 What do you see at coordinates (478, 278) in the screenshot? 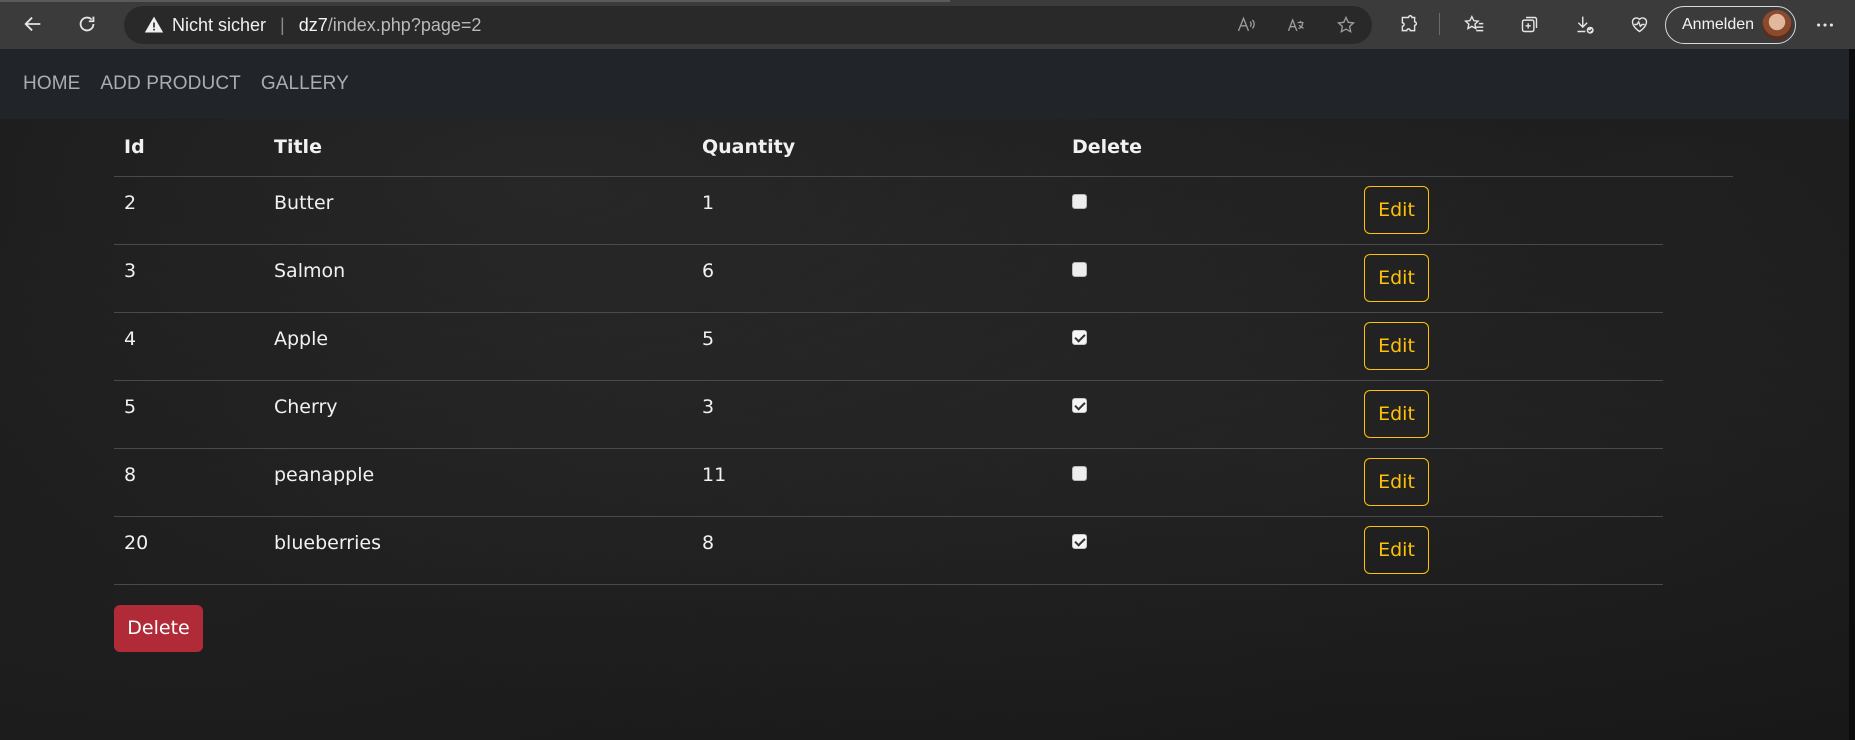
I see `cell-title: Salmon` at bounding box center [478, 278].